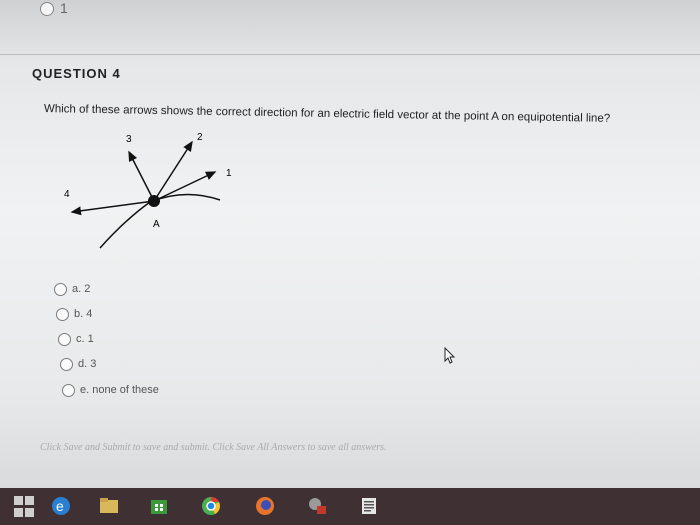 Image resolution: width=700 pixels, height=525 pixels. Describe the element at coordinates (68, 390) in the screenshot. I see `option-e-radio` at that location.